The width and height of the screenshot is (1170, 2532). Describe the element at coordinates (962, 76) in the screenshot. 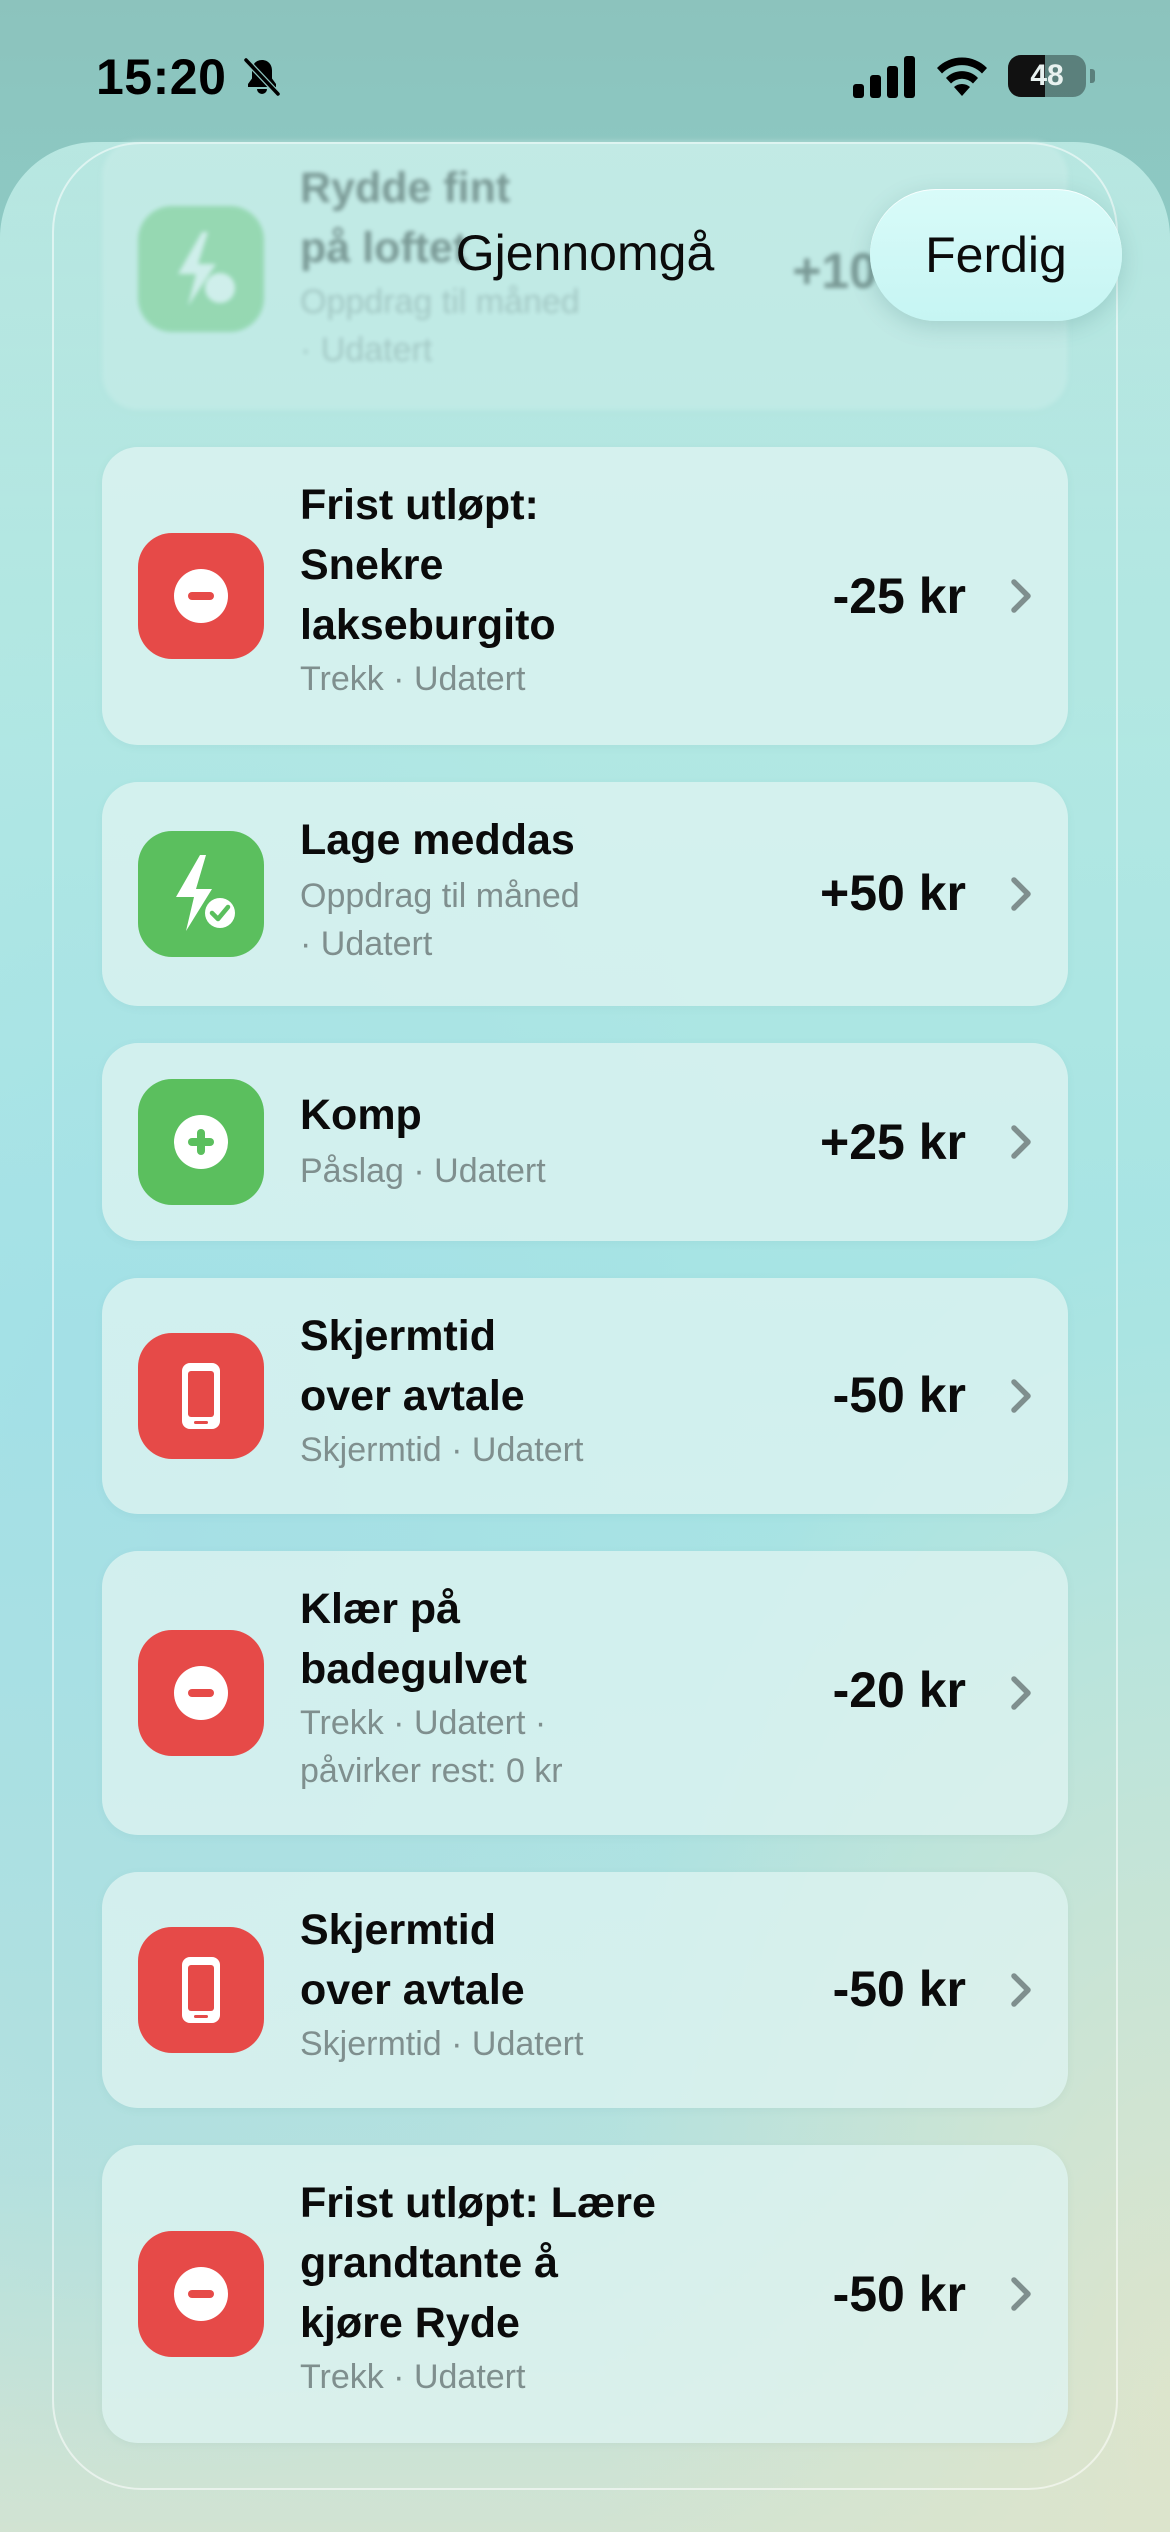

I see `wifi-icon` at that location.